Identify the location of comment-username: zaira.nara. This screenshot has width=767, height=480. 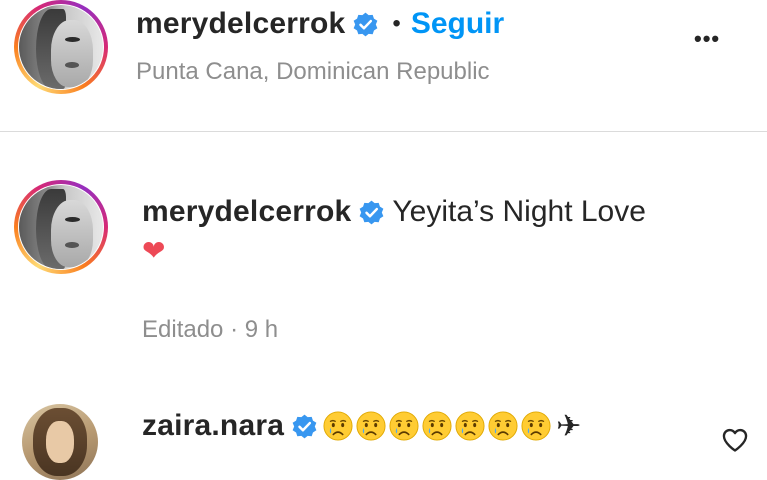
(213, 426).